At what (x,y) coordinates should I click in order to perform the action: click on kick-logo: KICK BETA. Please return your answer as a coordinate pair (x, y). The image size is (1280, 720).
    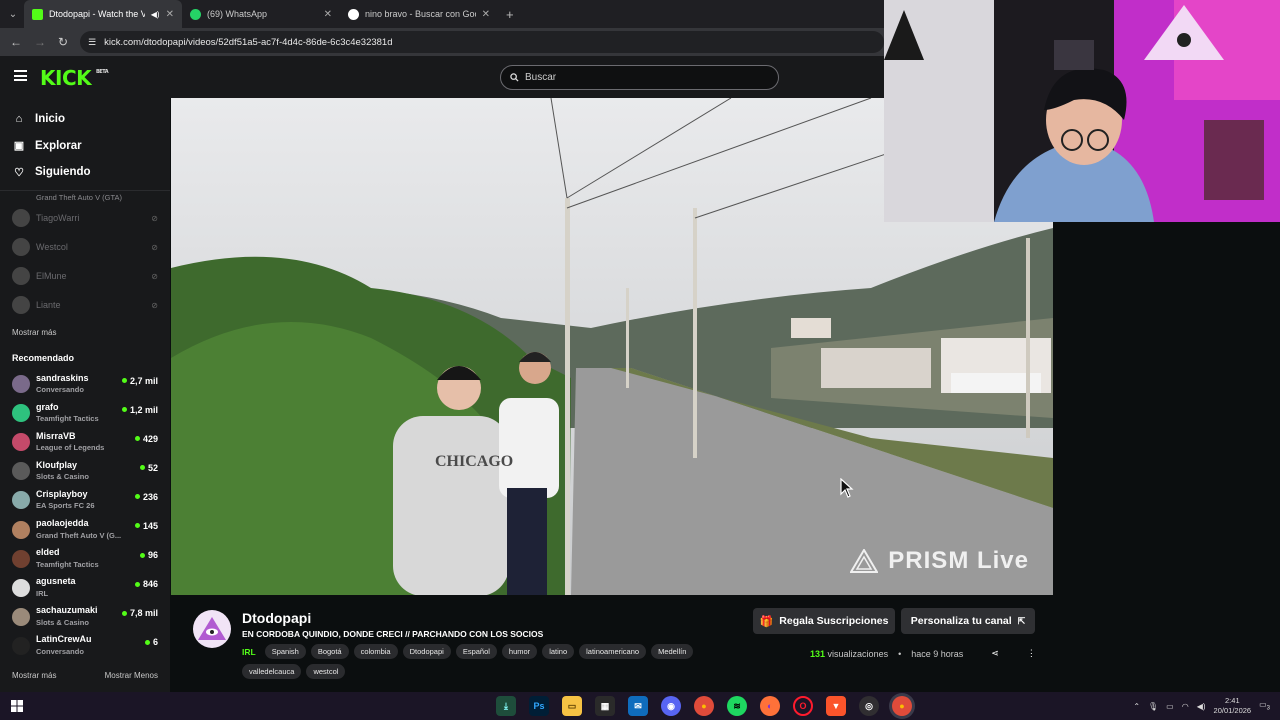
    Looking at the image, I should click on (74, 78).